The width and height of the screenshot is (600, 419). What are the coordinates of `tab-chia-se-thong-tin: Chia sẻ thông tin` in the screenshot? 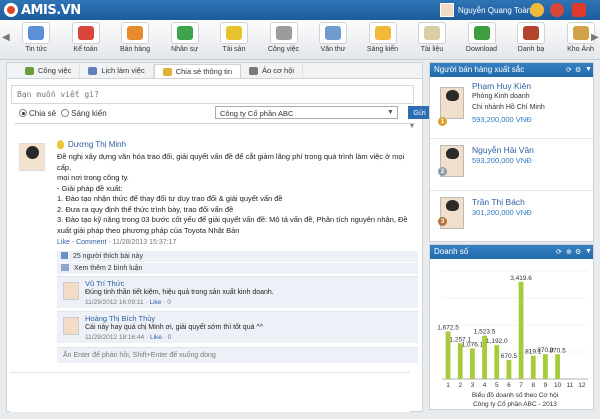 It's located at (197, 71).